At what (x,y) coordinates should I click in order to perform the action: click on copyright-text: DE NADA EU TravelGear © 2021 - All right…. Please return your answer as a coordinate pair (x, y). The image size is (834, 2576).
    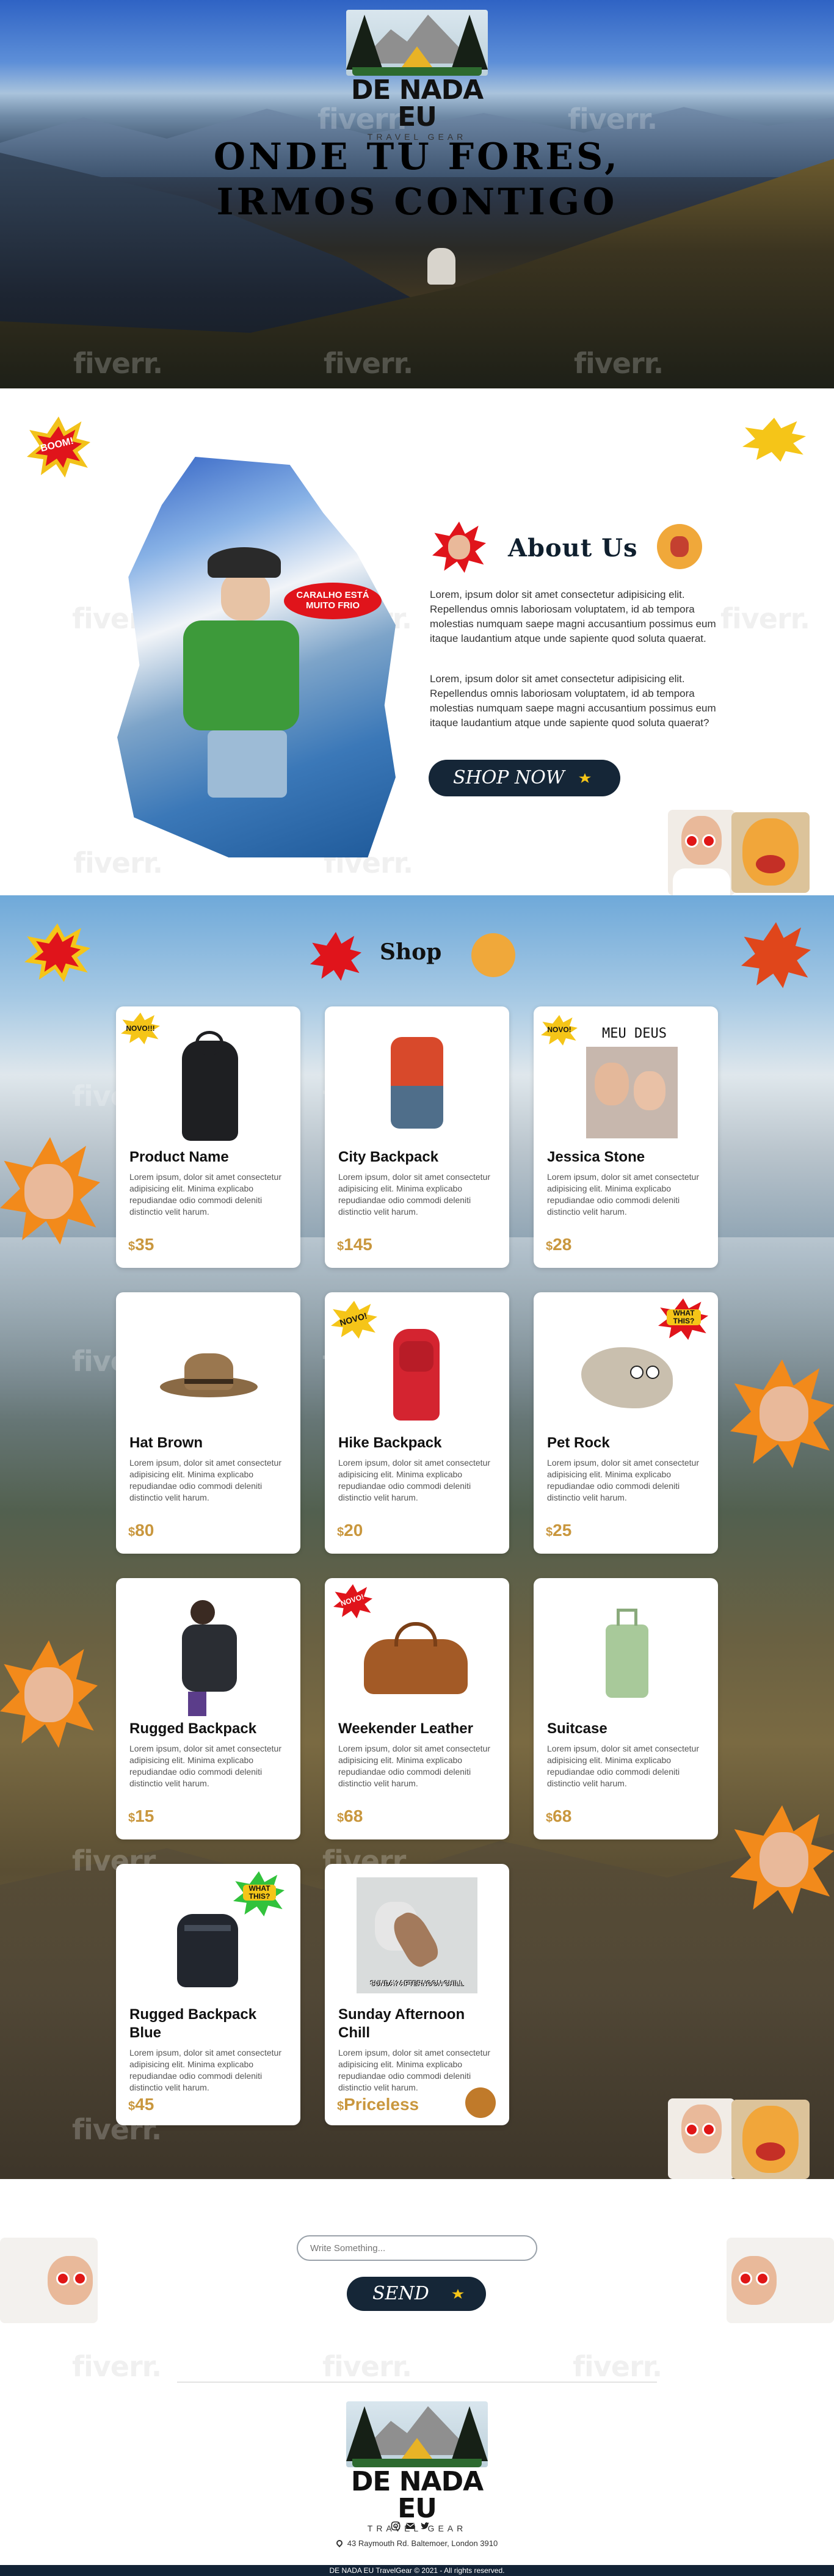
    Looking at the image, I should click on (417, 2570).